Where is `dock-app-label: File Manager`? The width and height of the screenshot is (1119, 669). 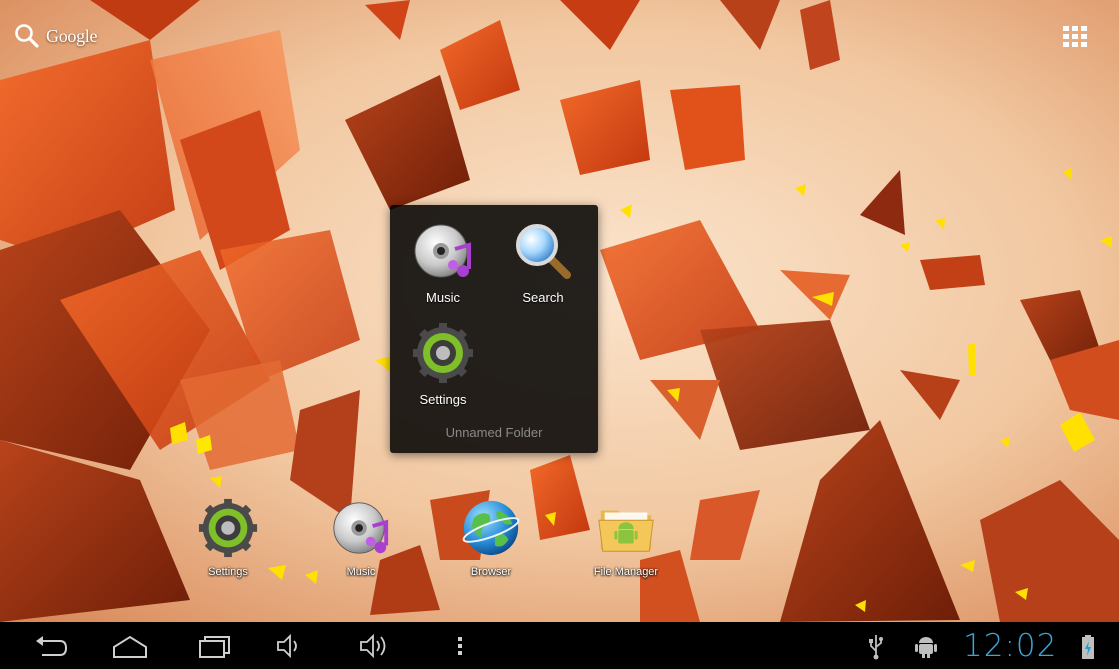
dock-app-label: File Manager is located at coordinates (626, 572).